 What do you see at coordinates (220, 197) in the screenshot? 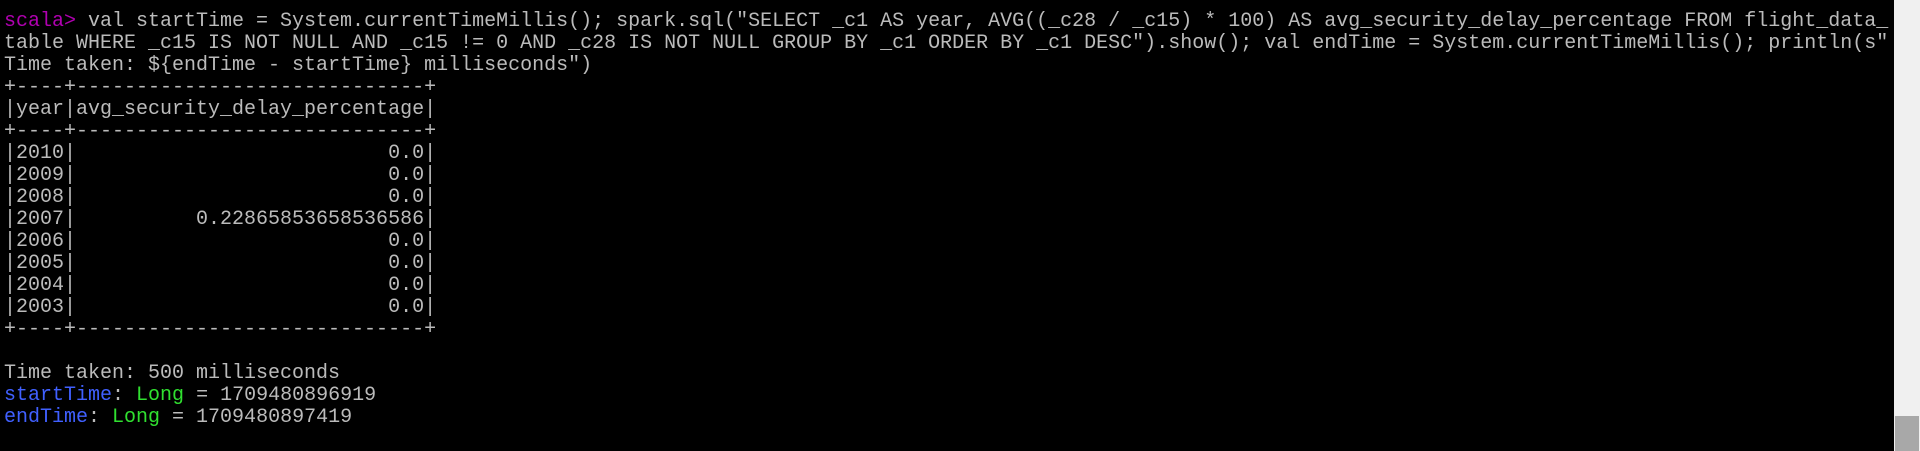
I see `table-row: |2008| 0.0|` at bounding box center [220, 197].